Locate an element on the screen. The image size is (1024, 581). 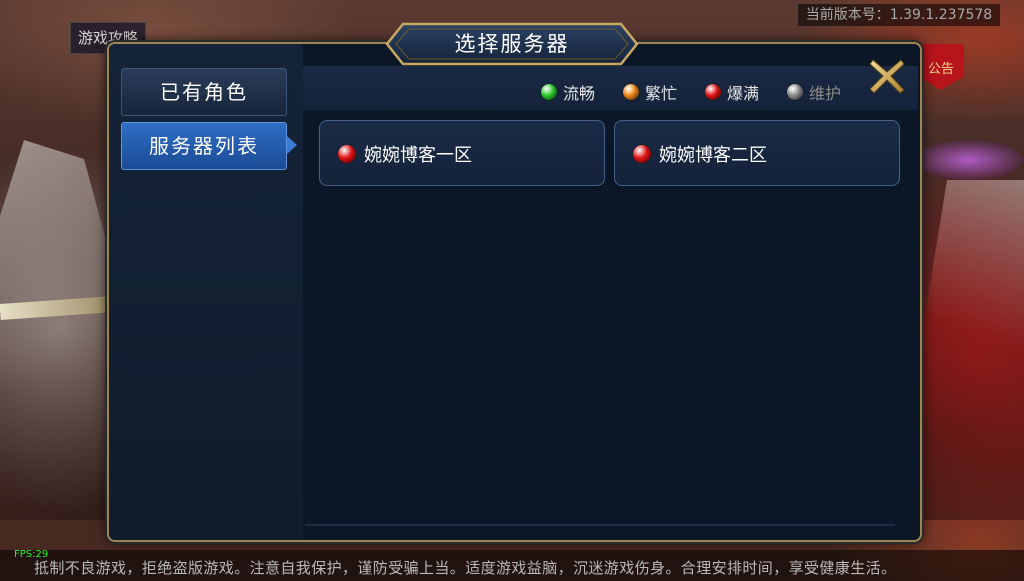
background-effect is located at coordinates (969, 160).